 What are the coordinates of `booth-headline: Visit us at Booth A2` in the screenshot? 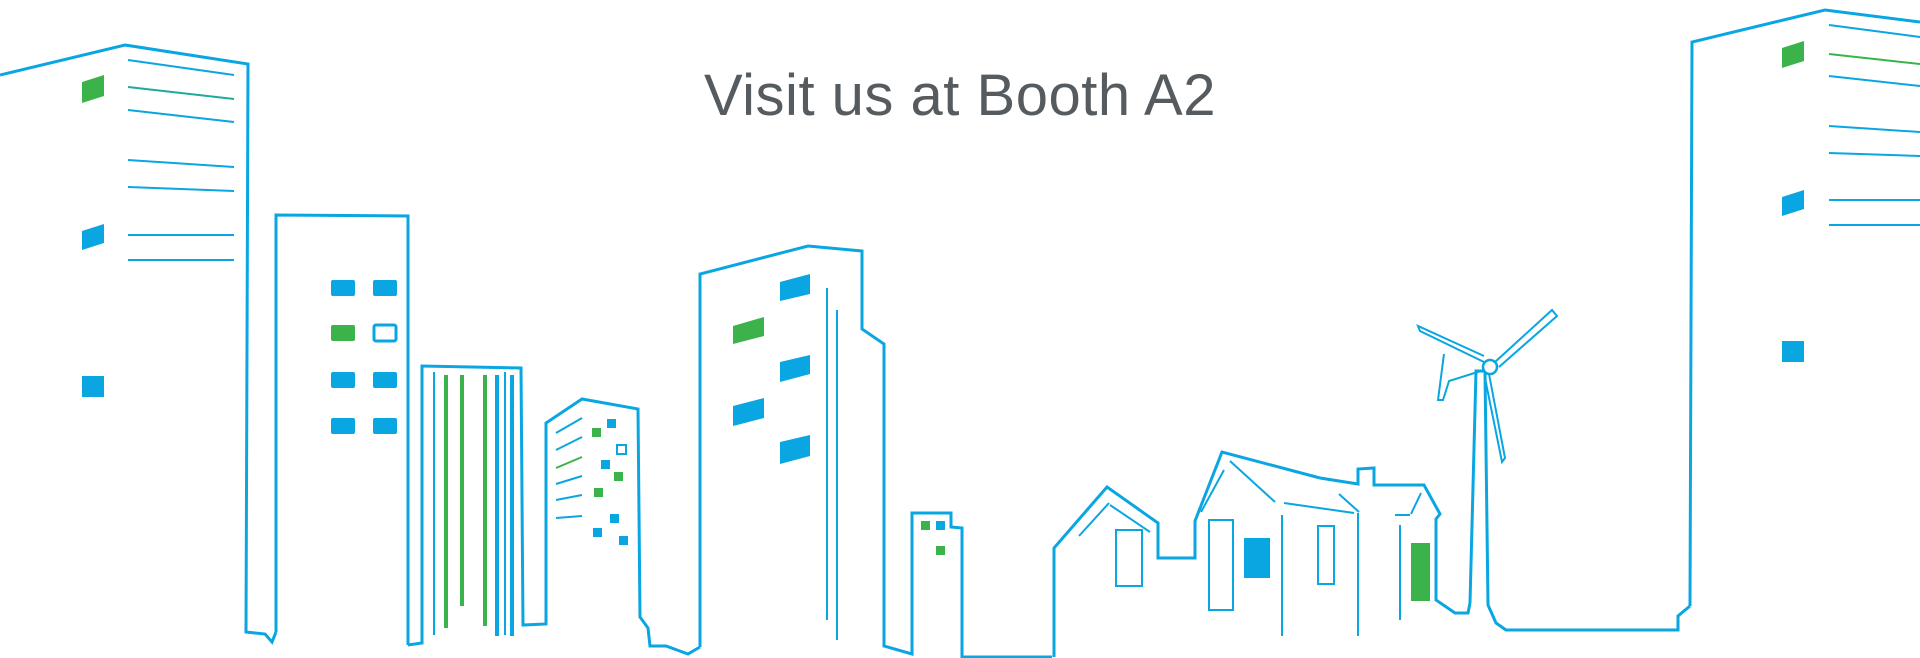 It's located at (960, 95).